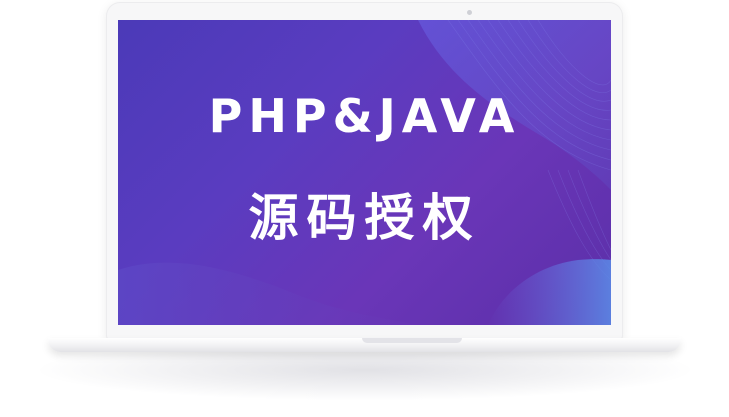 The image size is (729, 417). I want to click on headline-title: PHP&JAVA, so click(364, 116).